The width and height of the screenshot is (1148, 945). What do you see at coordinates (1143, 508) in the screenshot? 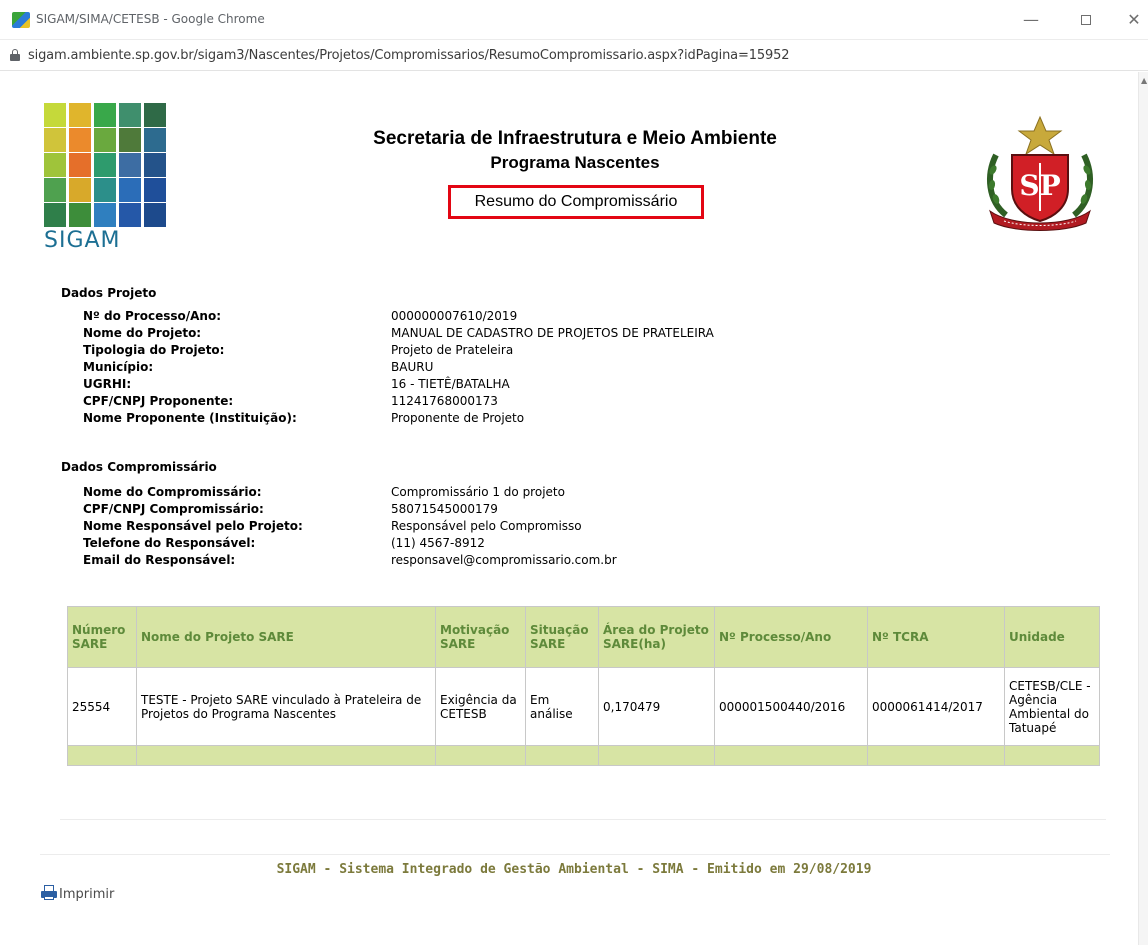
I see `scrollbar: ▲` at bounding box center [1143, 508].